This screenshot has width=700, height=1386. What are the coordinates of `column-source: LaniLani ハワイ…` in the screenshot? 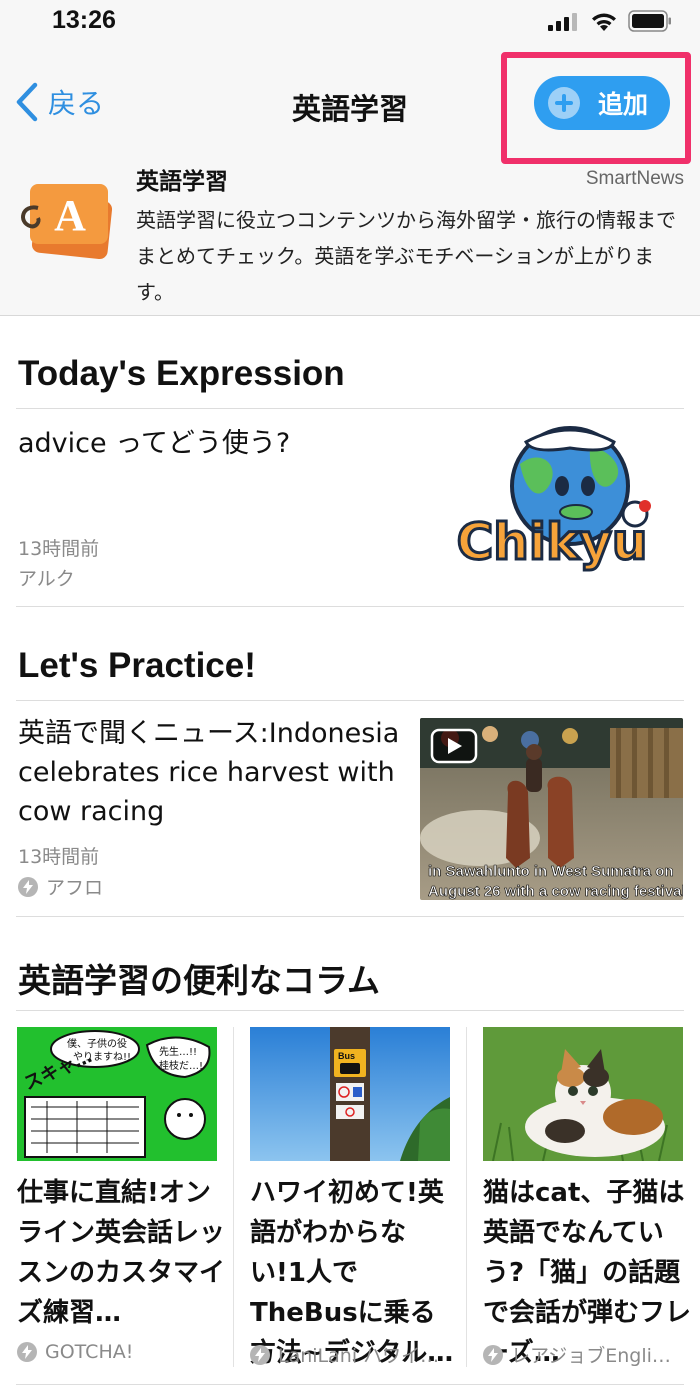 It's located at (350, 1354).